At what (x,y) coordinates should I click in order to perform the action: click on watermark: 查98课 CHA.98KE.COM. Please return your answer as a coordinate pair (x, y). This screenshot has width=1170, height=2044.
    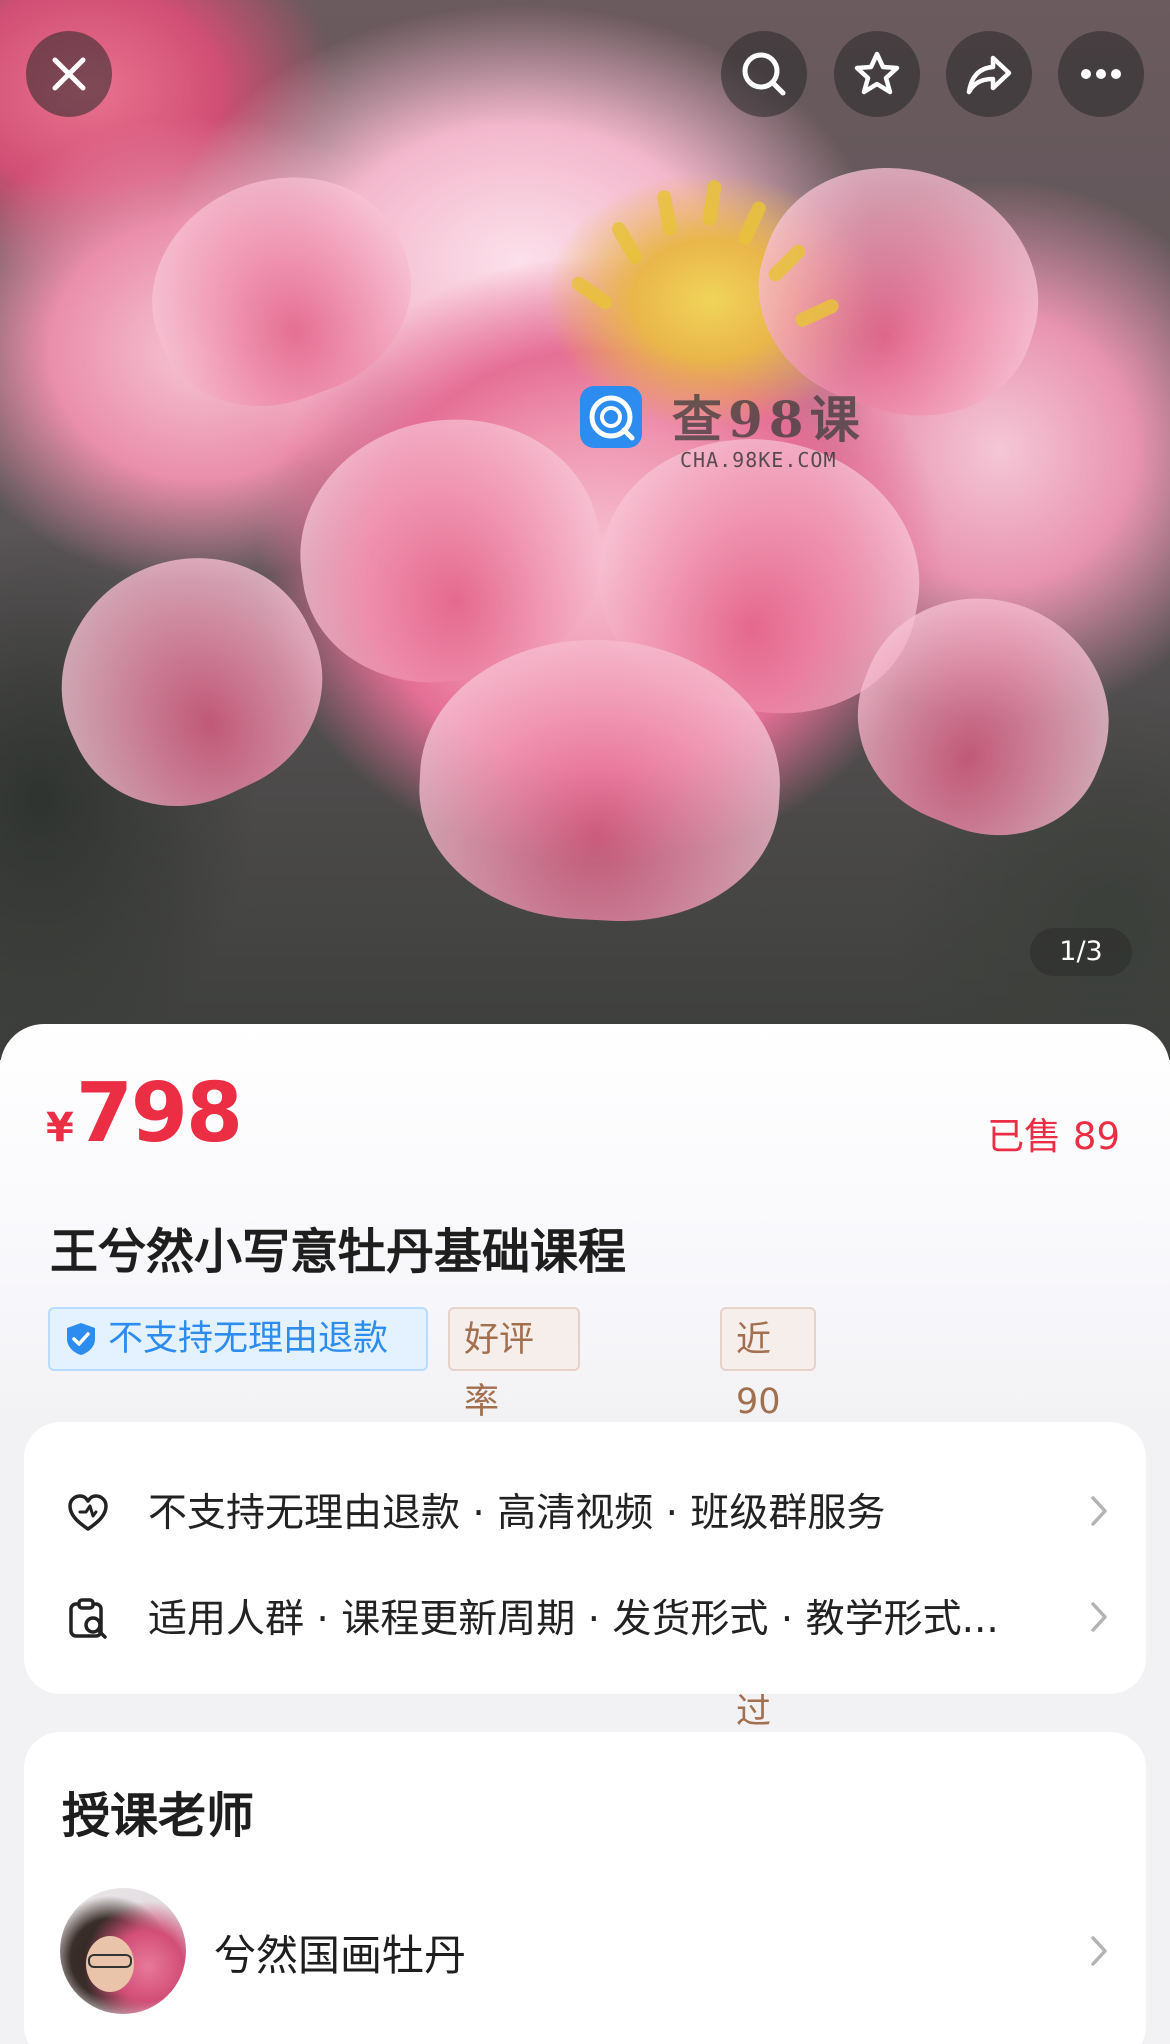
    Looking at the image, I should click on (740, 430).